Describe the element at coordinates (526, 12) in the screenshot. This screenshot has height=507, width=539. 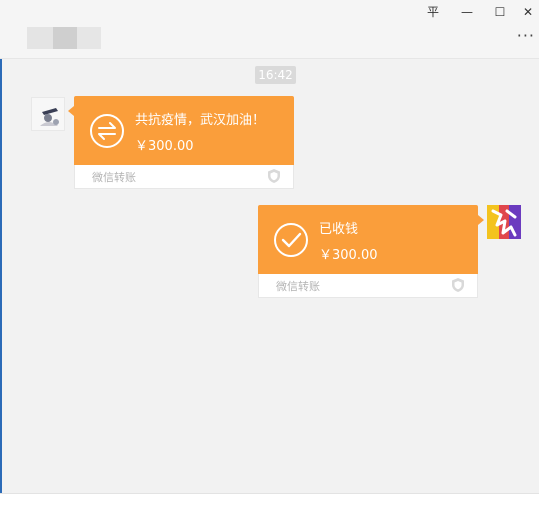
I see `close-button: ✕` at that location.